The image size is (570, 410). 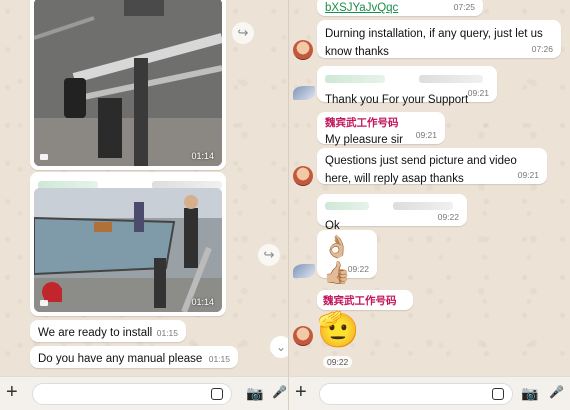 I want to click on message-time: 07:26, so click(x=542, y=49).